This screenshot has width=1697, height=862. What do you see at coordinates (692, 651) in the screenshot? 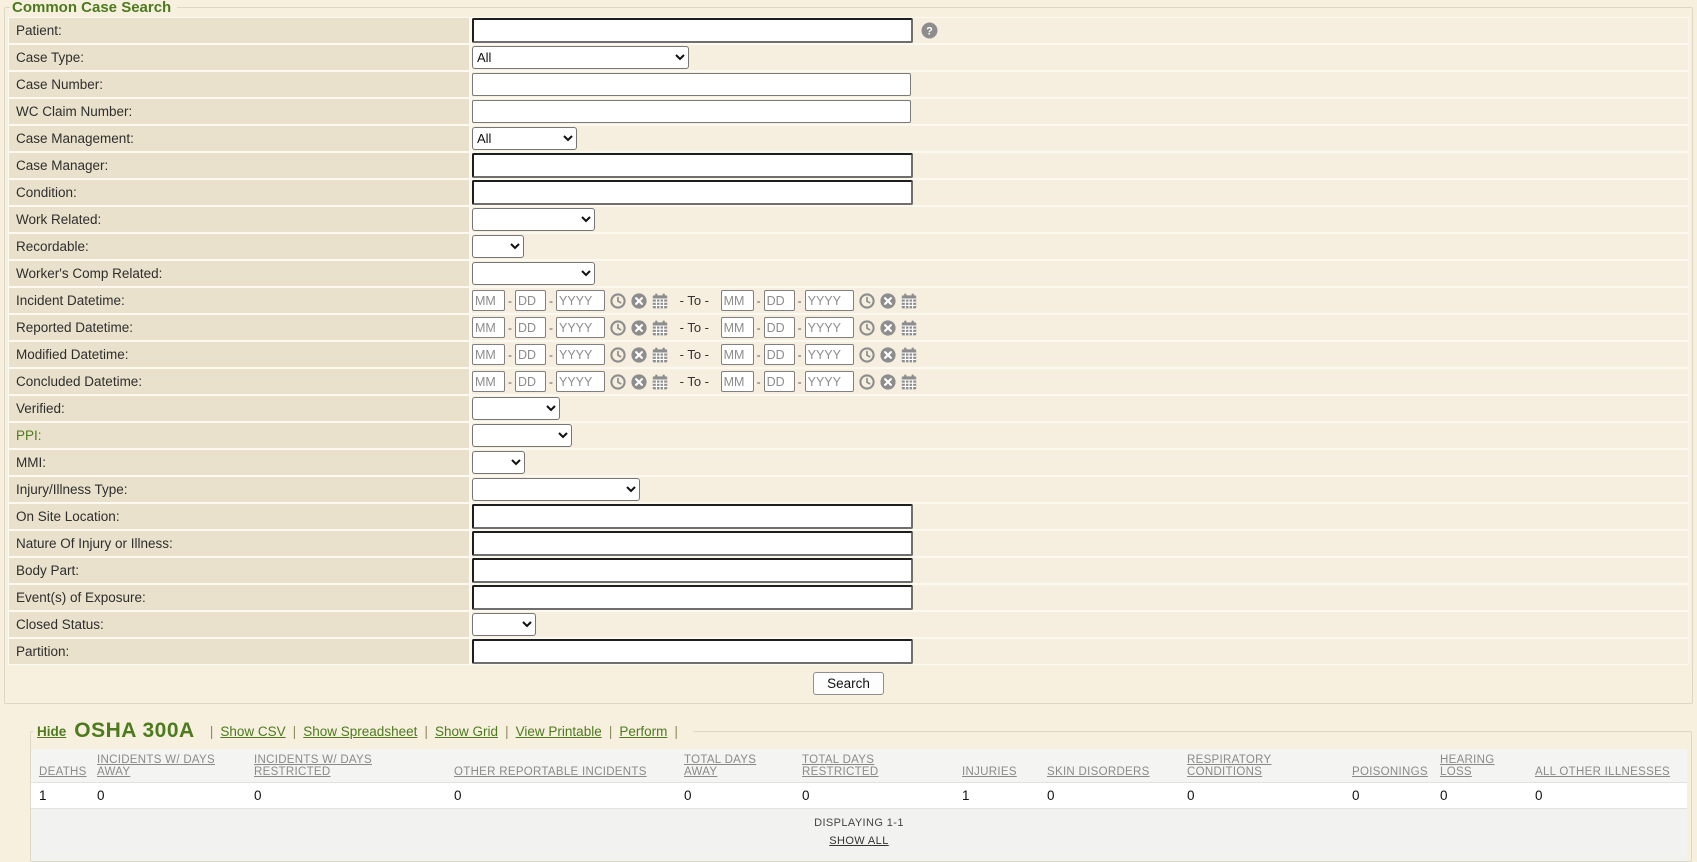
I see `partition-input` at bounding box center [692, 651].